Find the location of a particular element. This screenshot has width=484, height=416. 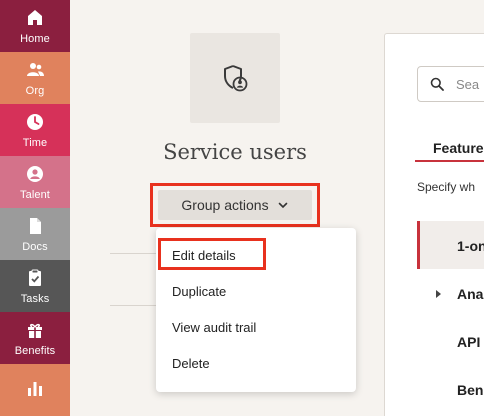

sidebar-item-reports is located at coordinates (35, 390).